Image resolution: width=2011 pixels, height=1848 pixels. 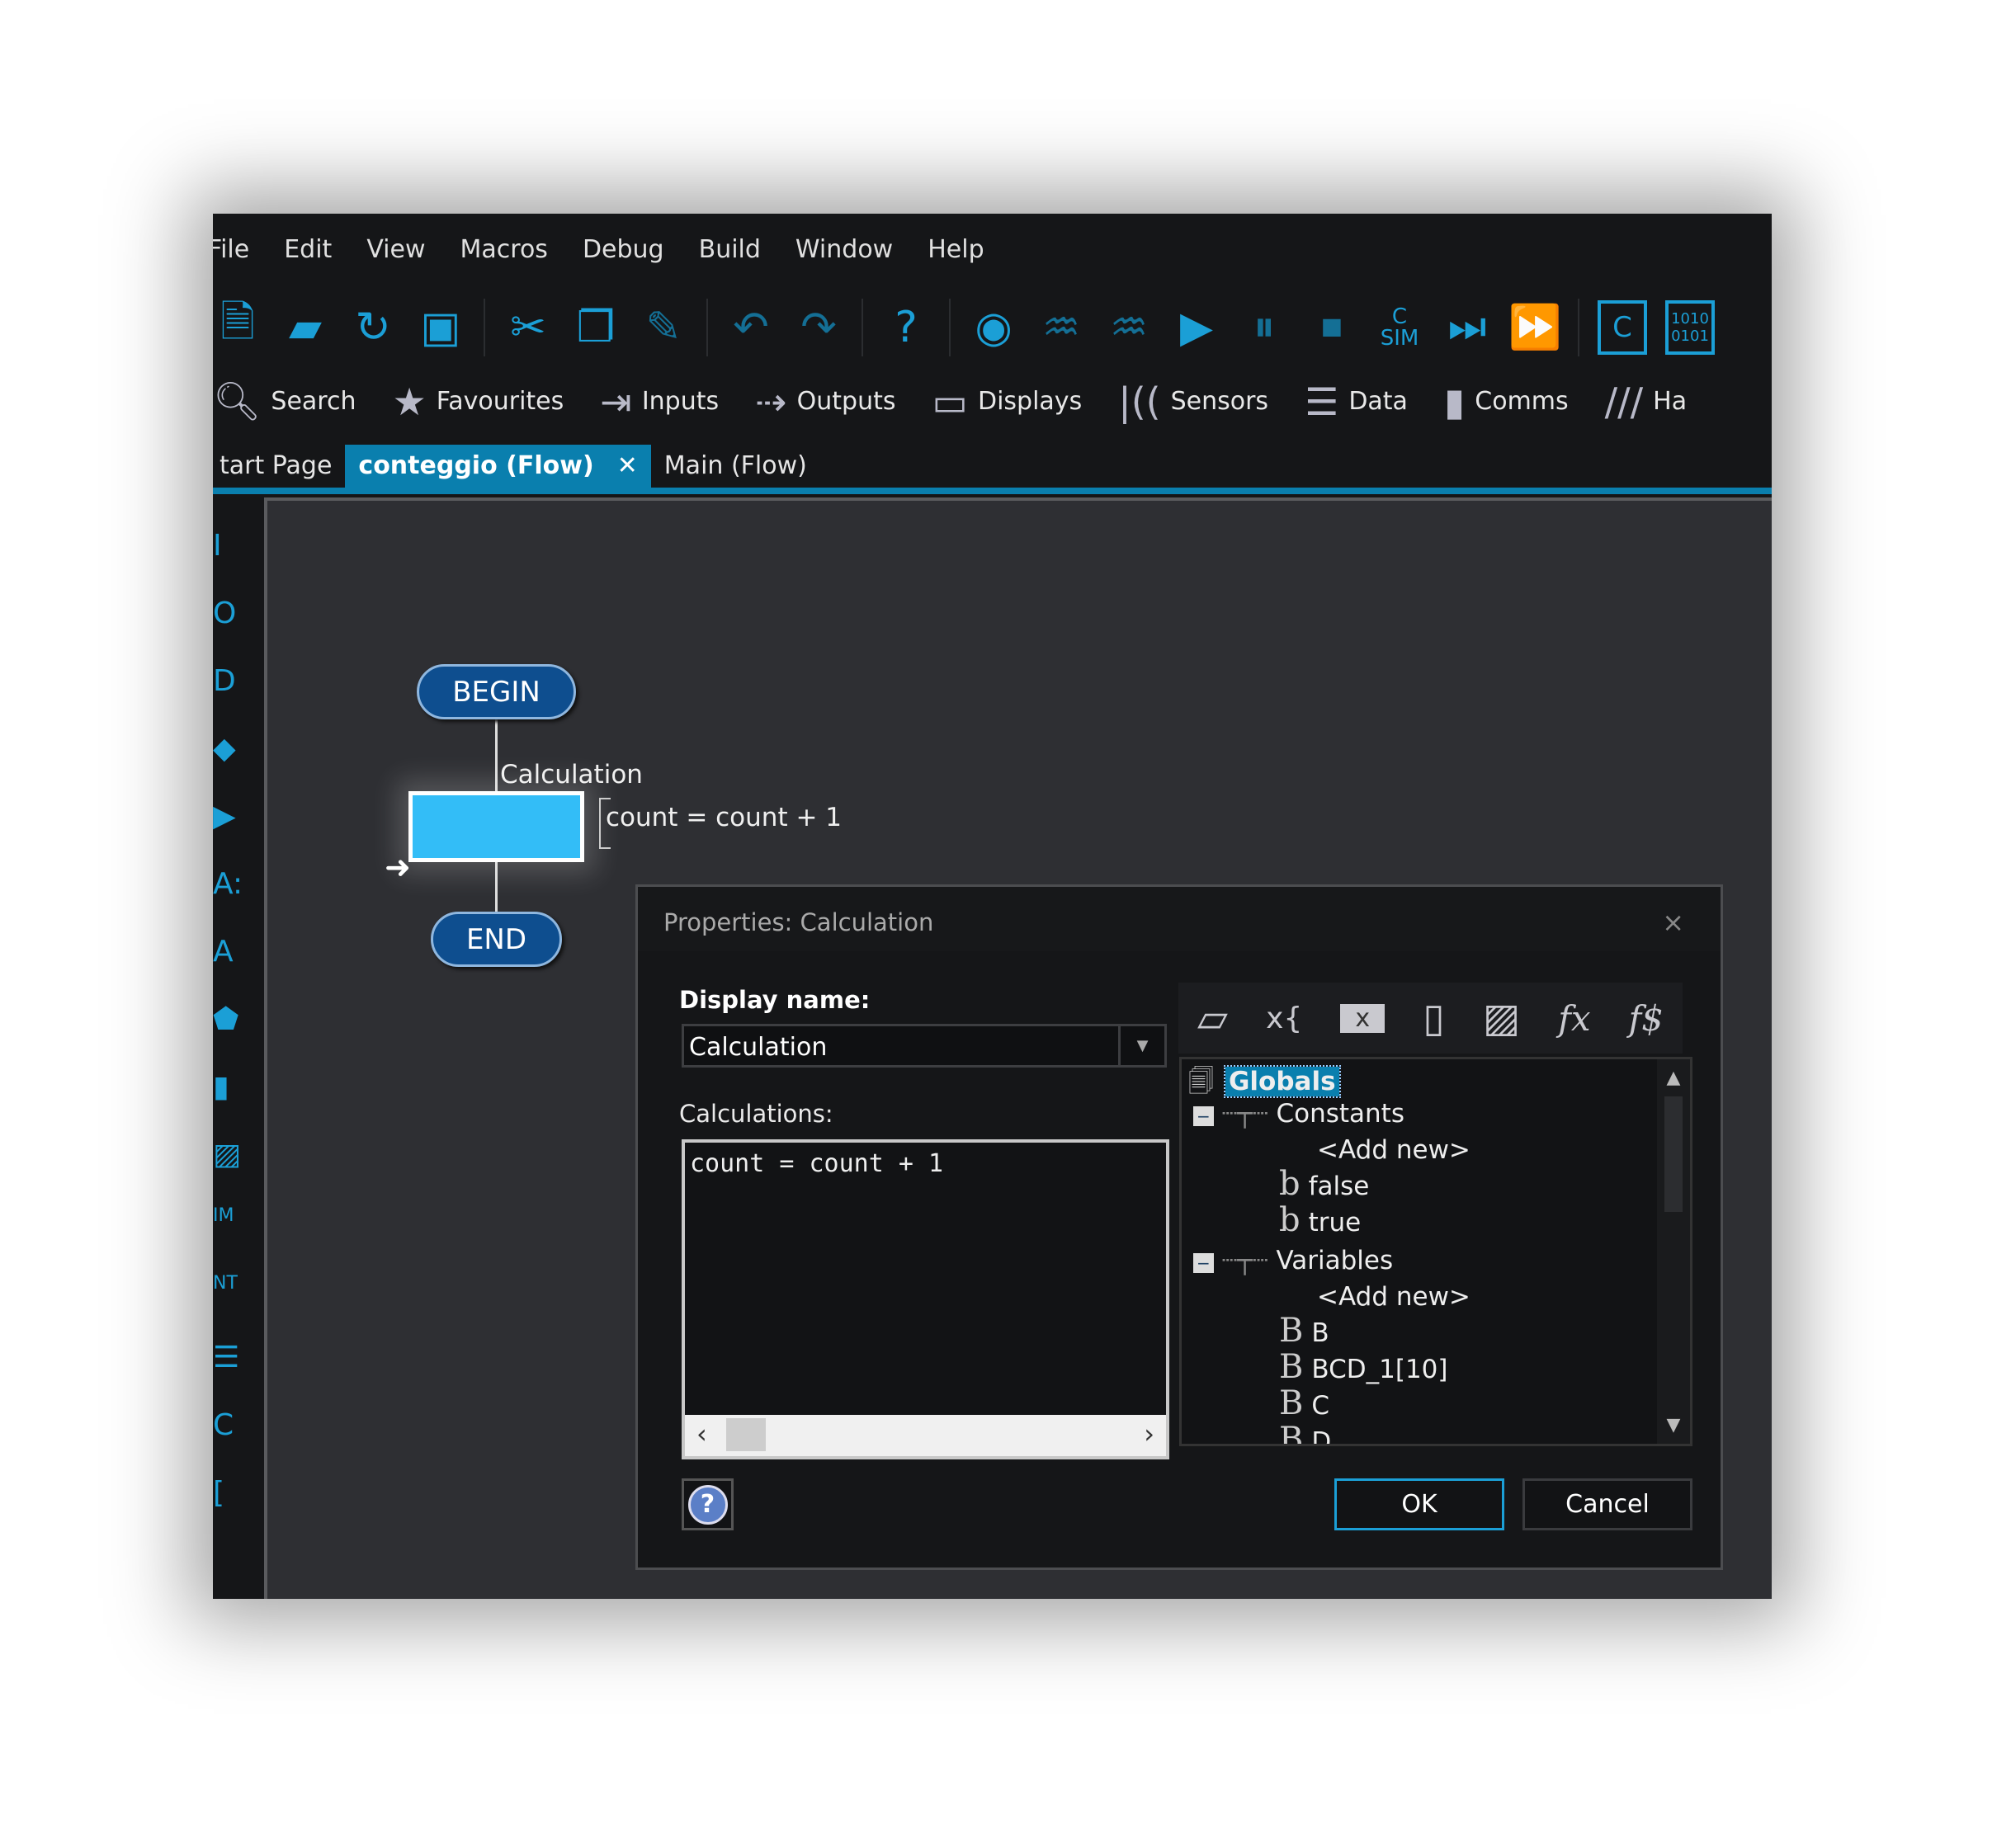 What do you see at coordinates (284, 401) in the screenshot?
I see `category-search: 🔍︎ Search` at bounding box center [284, 401].